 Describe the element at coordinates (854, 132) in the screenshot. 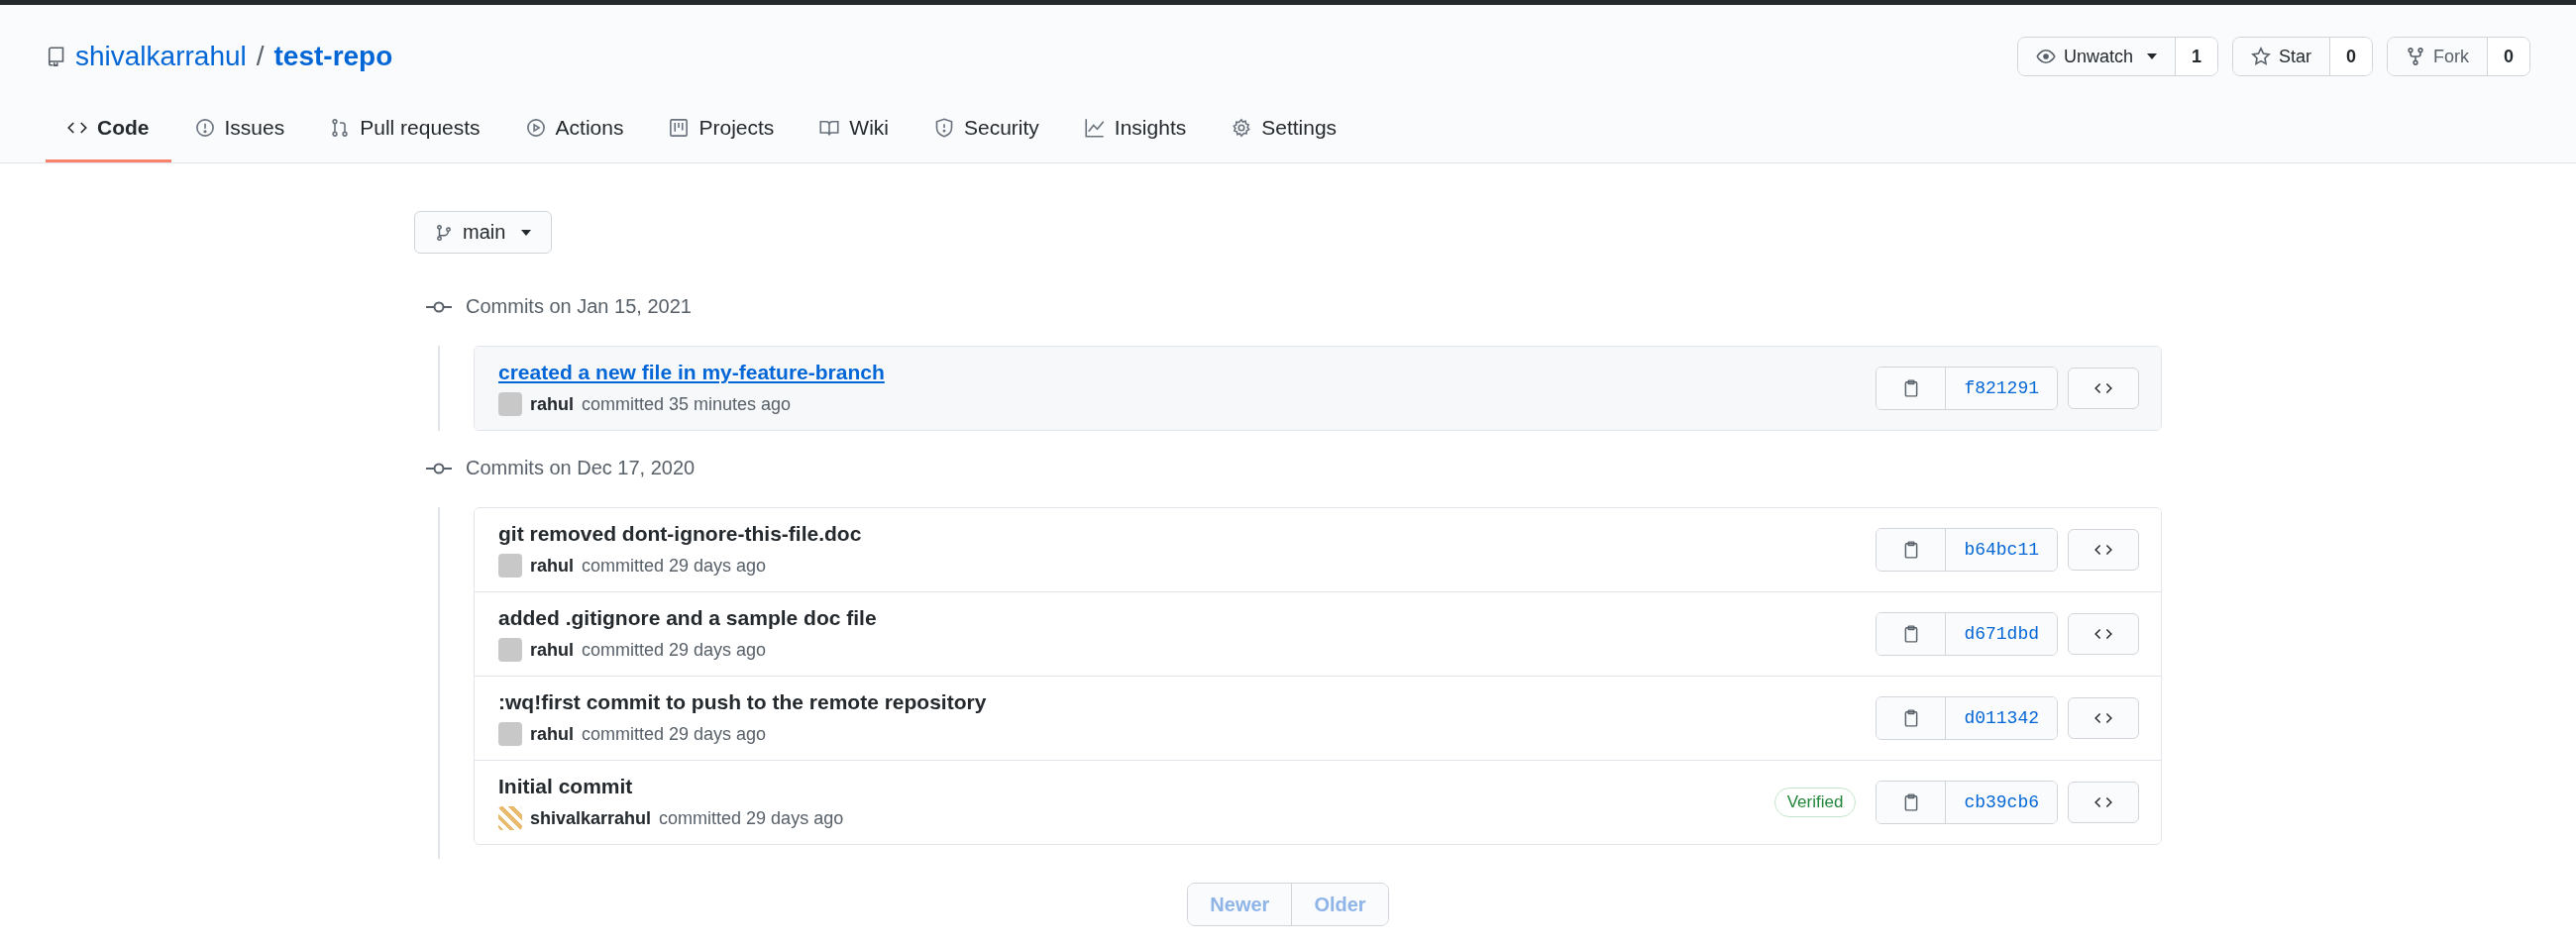

I see `nav-tab: Wiki` at that location.